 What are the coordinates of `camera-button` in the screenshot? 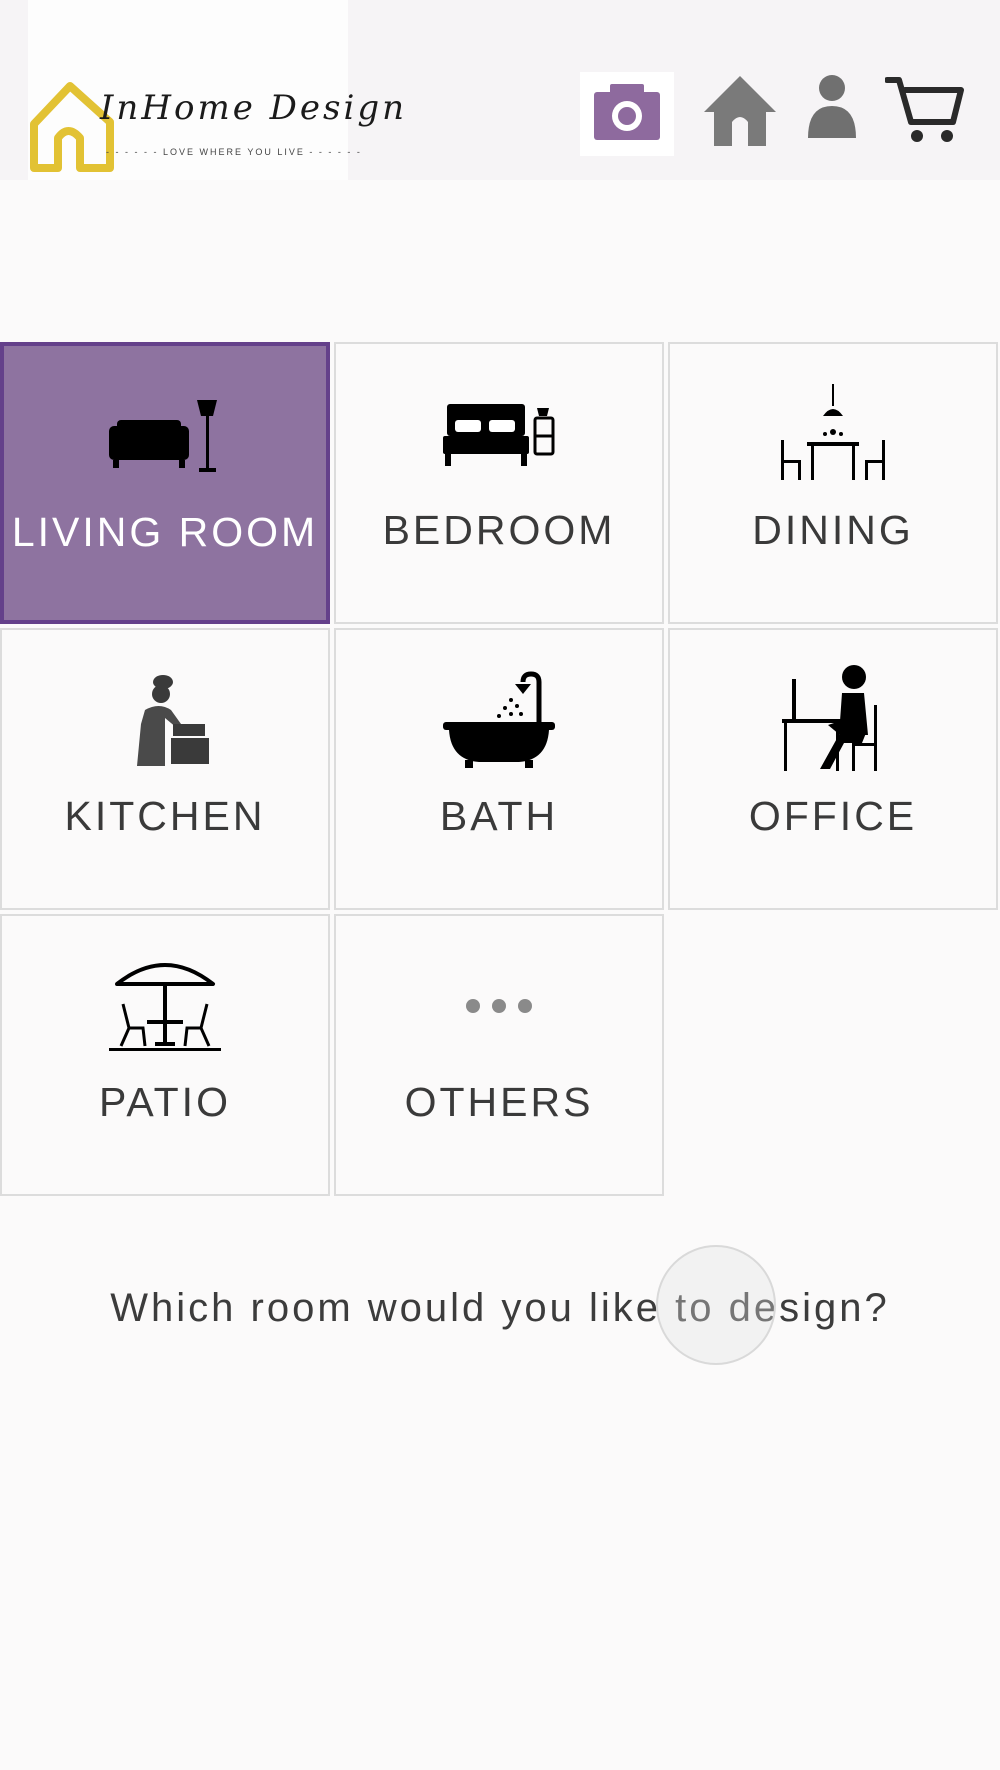 It's located at (627, 114).